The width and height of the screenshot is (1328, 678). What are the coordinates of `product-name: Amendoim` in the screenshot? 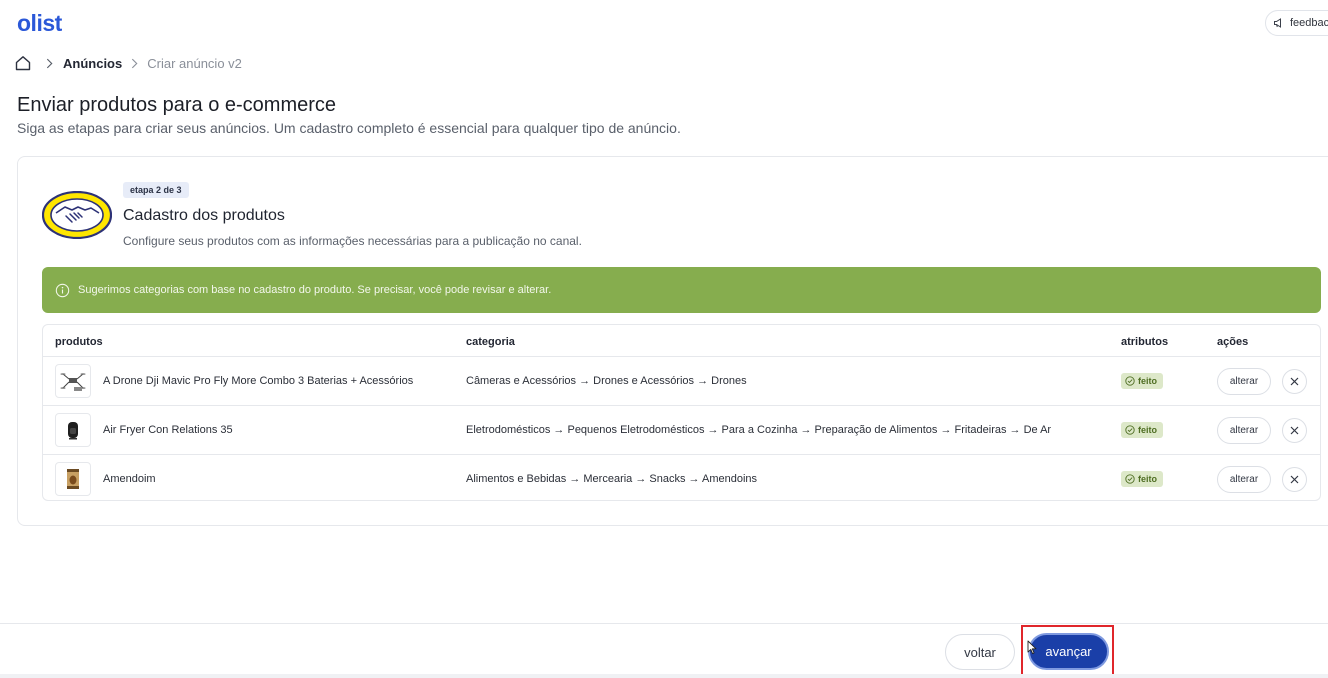 It's located at (129, 479).